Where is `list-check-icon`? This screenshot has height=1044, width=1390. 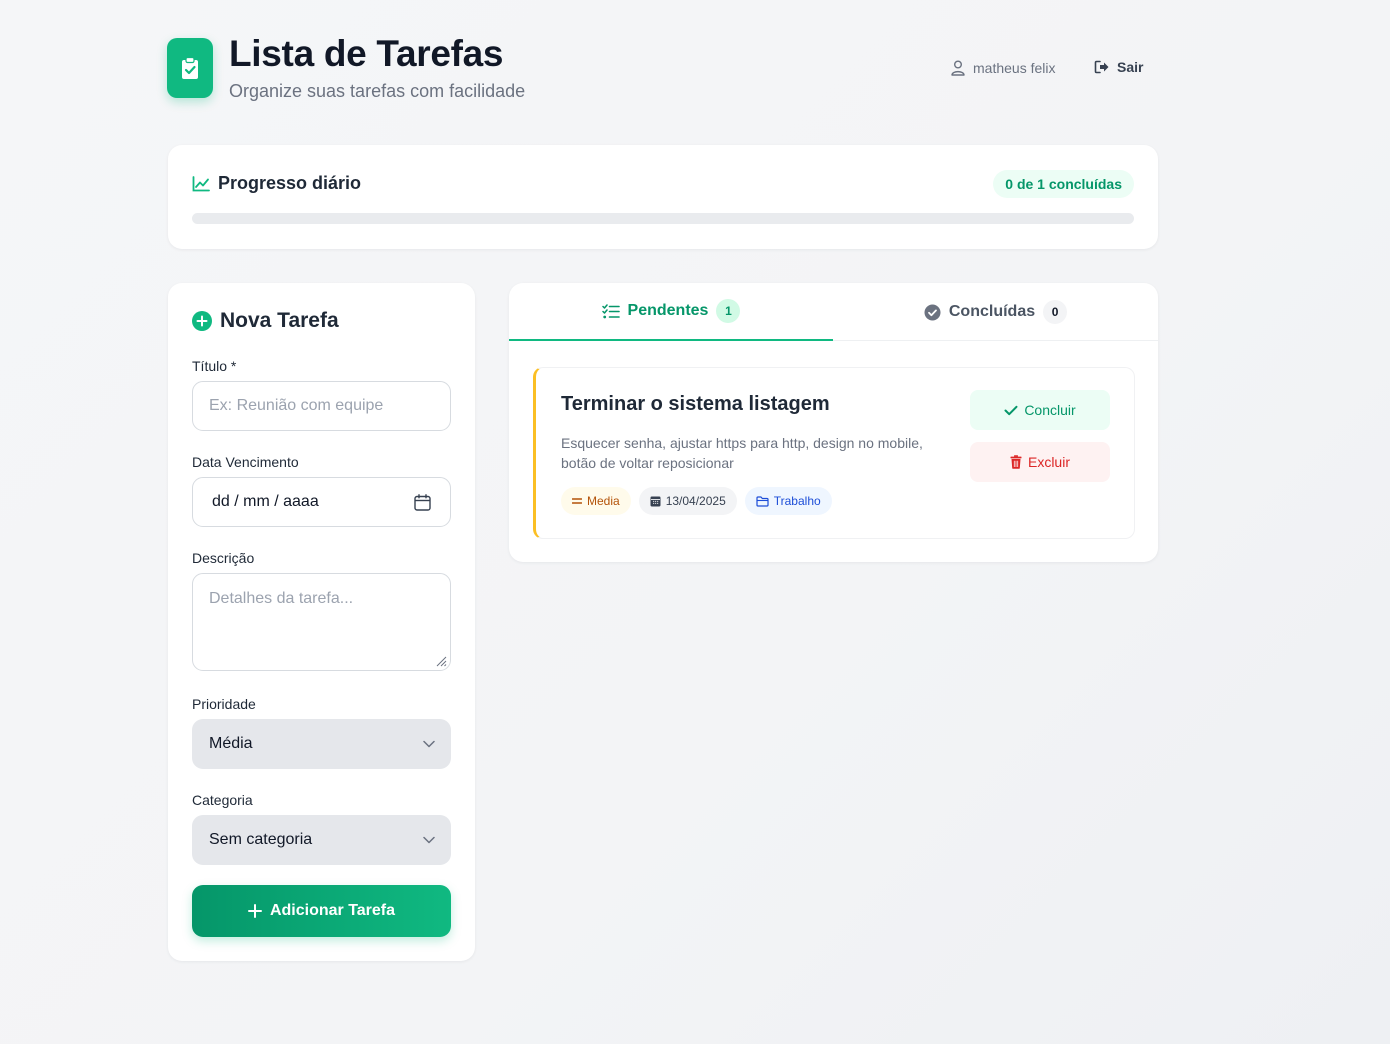
list-check-icon is located at coordinates (610, 311).